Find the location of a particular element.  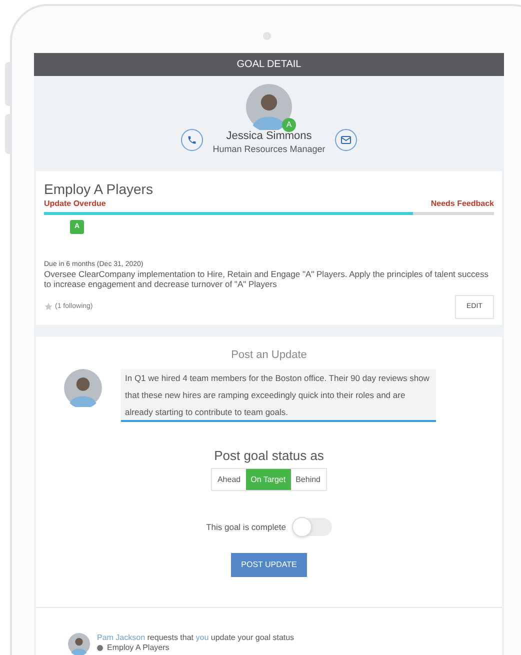

status-label: Post goal status as is located at coordinates (269, 455).